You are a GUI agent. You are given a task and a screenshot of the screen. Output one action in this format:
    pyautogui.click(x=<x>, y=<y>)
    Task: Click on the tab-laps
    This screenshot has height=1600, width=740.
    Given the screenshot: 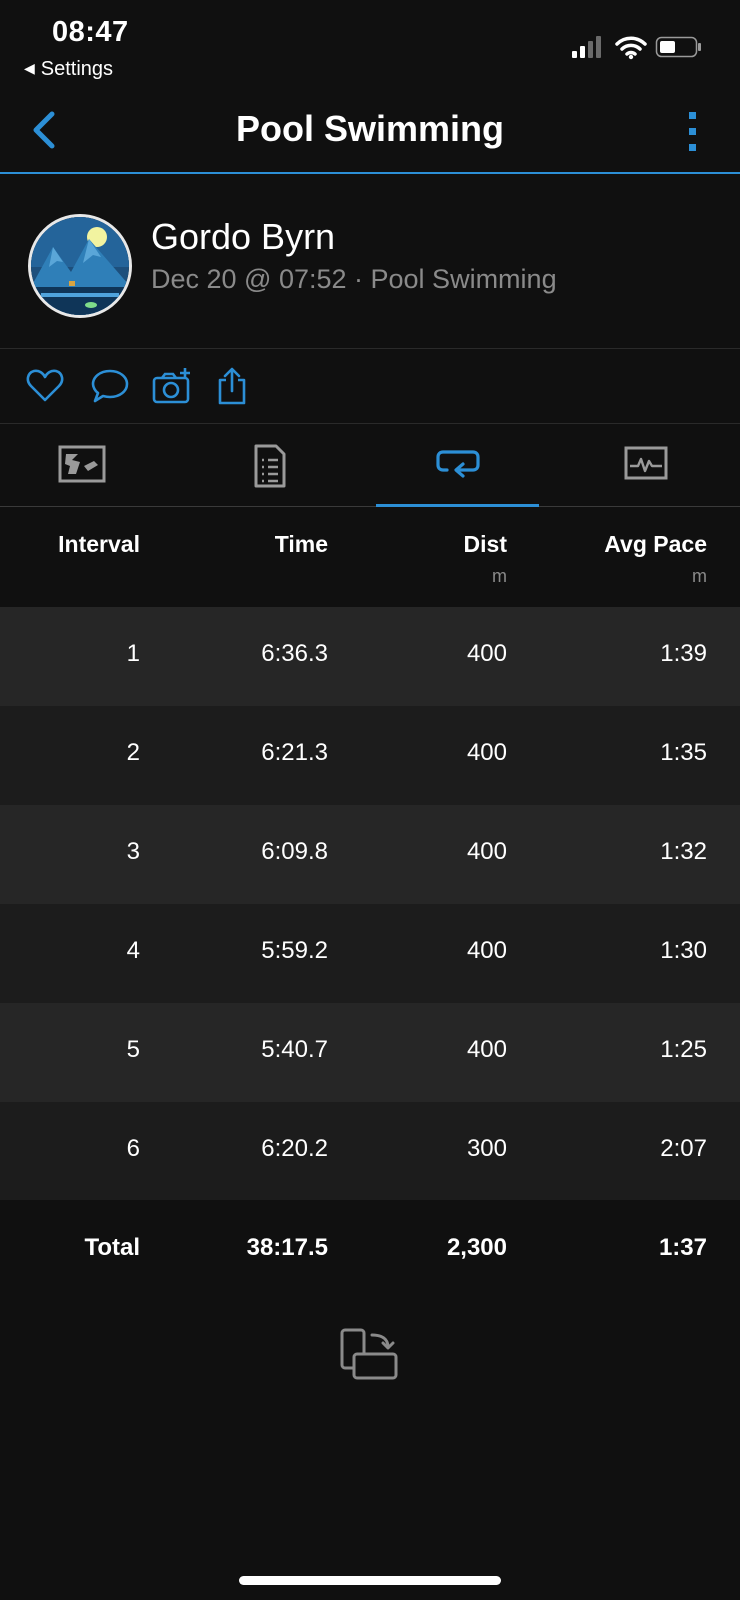 What is the action you would take?
    pyautogui.click(x=457, y=465)
    